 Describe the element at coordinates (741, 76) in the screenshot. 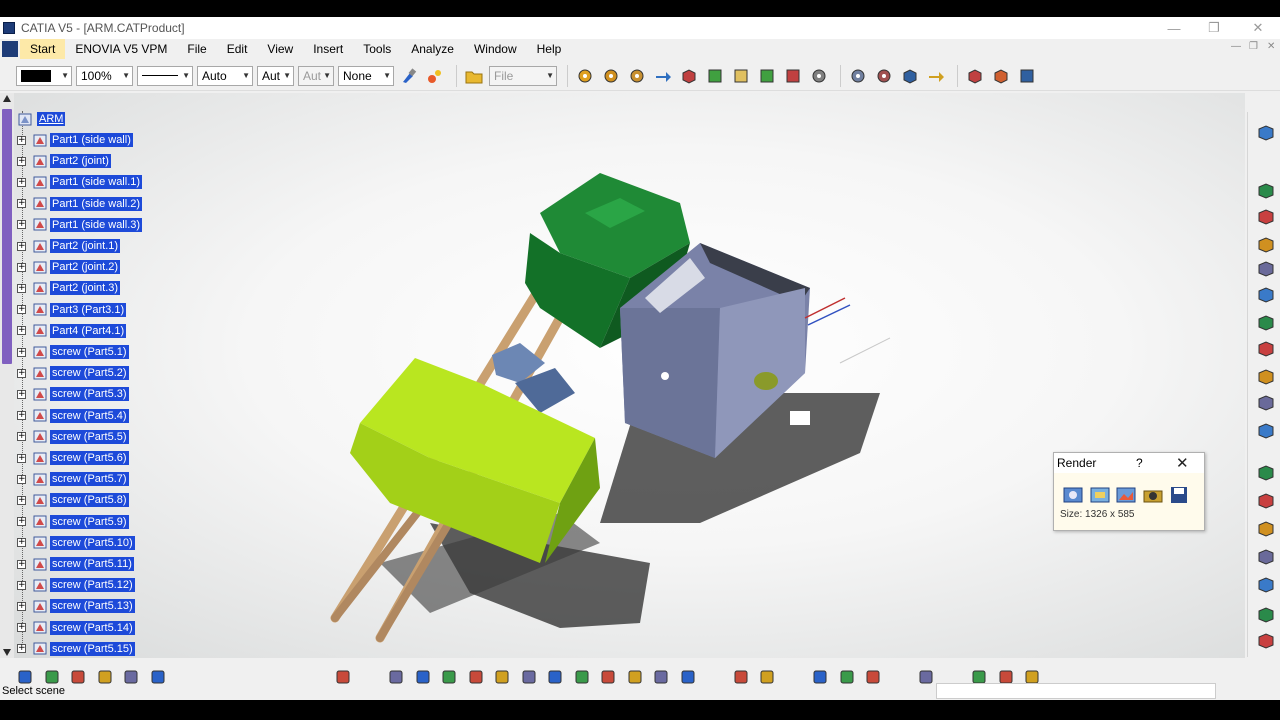

I see `multi-instantiate-icon` at that location.